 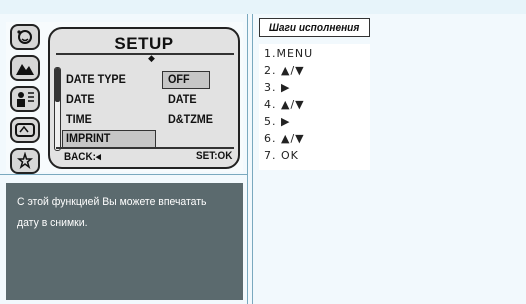 I want to click on steps-title: Шаги исполнения, so click(x=314, y=27).